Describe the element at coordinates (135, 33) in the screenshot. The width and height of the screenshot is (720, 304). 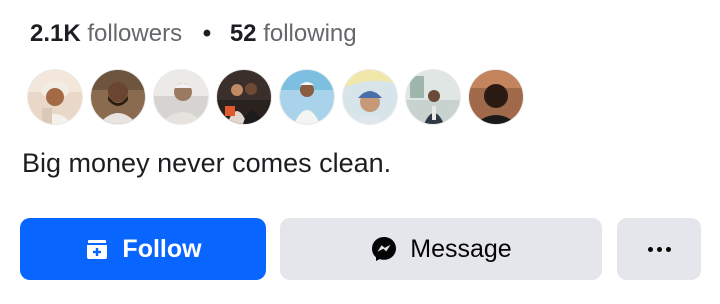
I see `followers-label: followers` at that location.